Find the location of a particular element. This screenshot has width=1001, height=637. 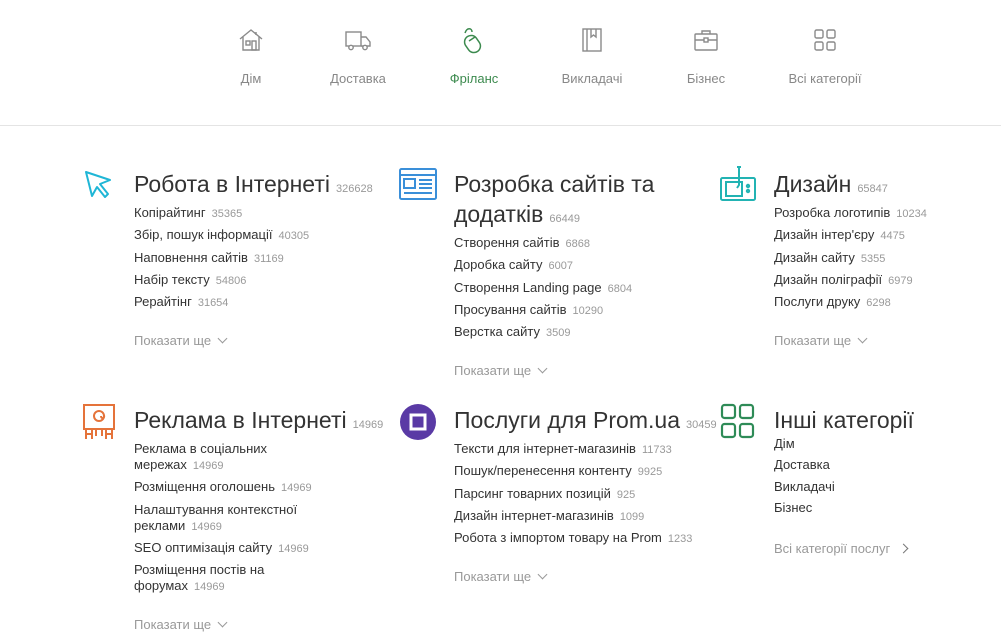

nav-item-home: Дім is located at coordinates (251, 56).